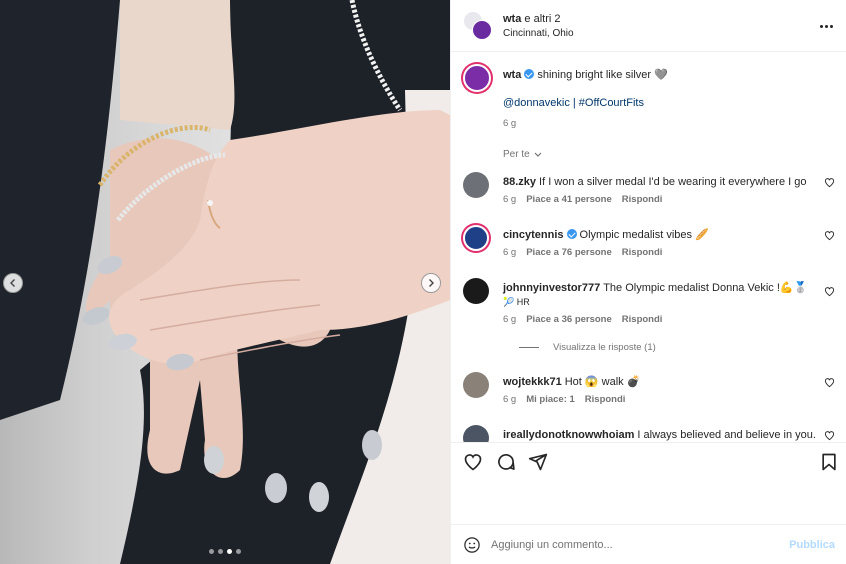  Describe the element at coordinates (668, 103) in the screenshot. I see `caption-tags: @donnavekic | #OffCourtFits` at that location.